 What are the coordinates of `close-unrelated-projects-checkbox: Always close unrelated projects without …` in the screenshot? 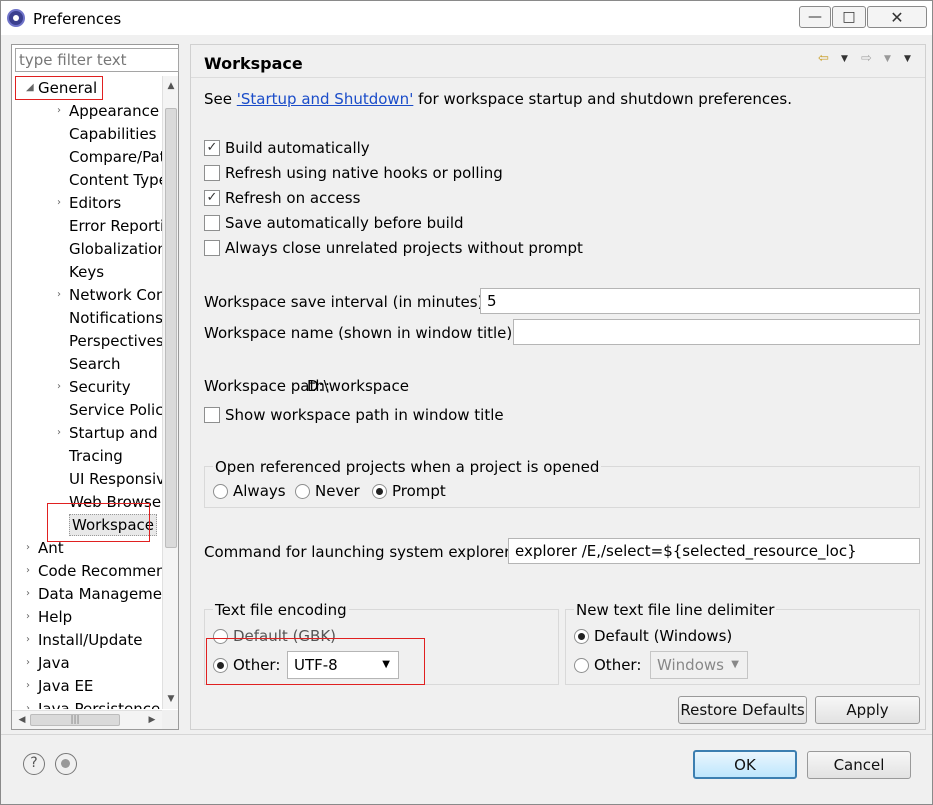 It's located at (393, 248).